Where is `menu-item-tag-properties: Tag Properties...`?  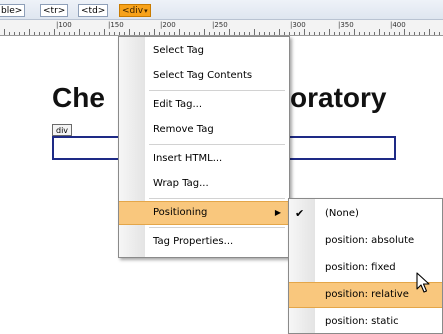
menu-item-tag-properties: Tag Properties... is located at coordinates (204, 242).